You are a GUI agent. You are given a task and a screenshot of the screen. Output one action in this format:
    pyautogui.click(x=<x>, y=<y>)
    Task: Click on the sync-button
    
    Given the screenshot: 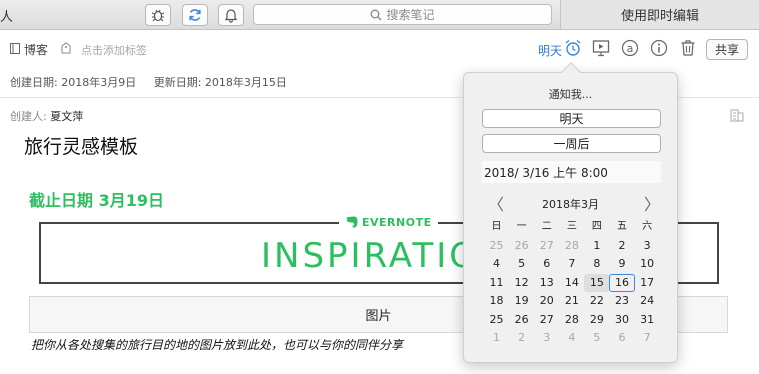 What is the action you would take?
    pyautogui.click(x=195, y=15)
    